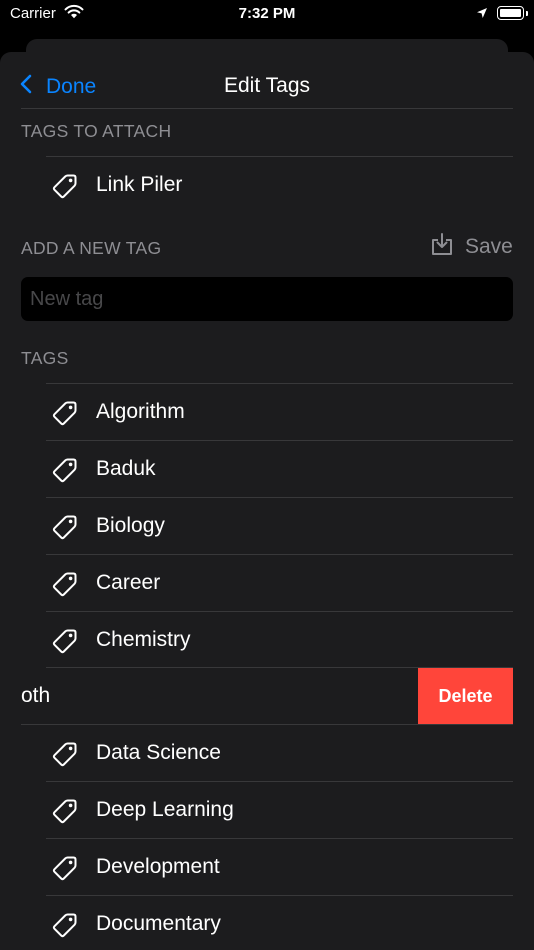 This screenshot has height=950, width=534. I want to click on swiped-tag-row: oth Delete, so click(267, 696).